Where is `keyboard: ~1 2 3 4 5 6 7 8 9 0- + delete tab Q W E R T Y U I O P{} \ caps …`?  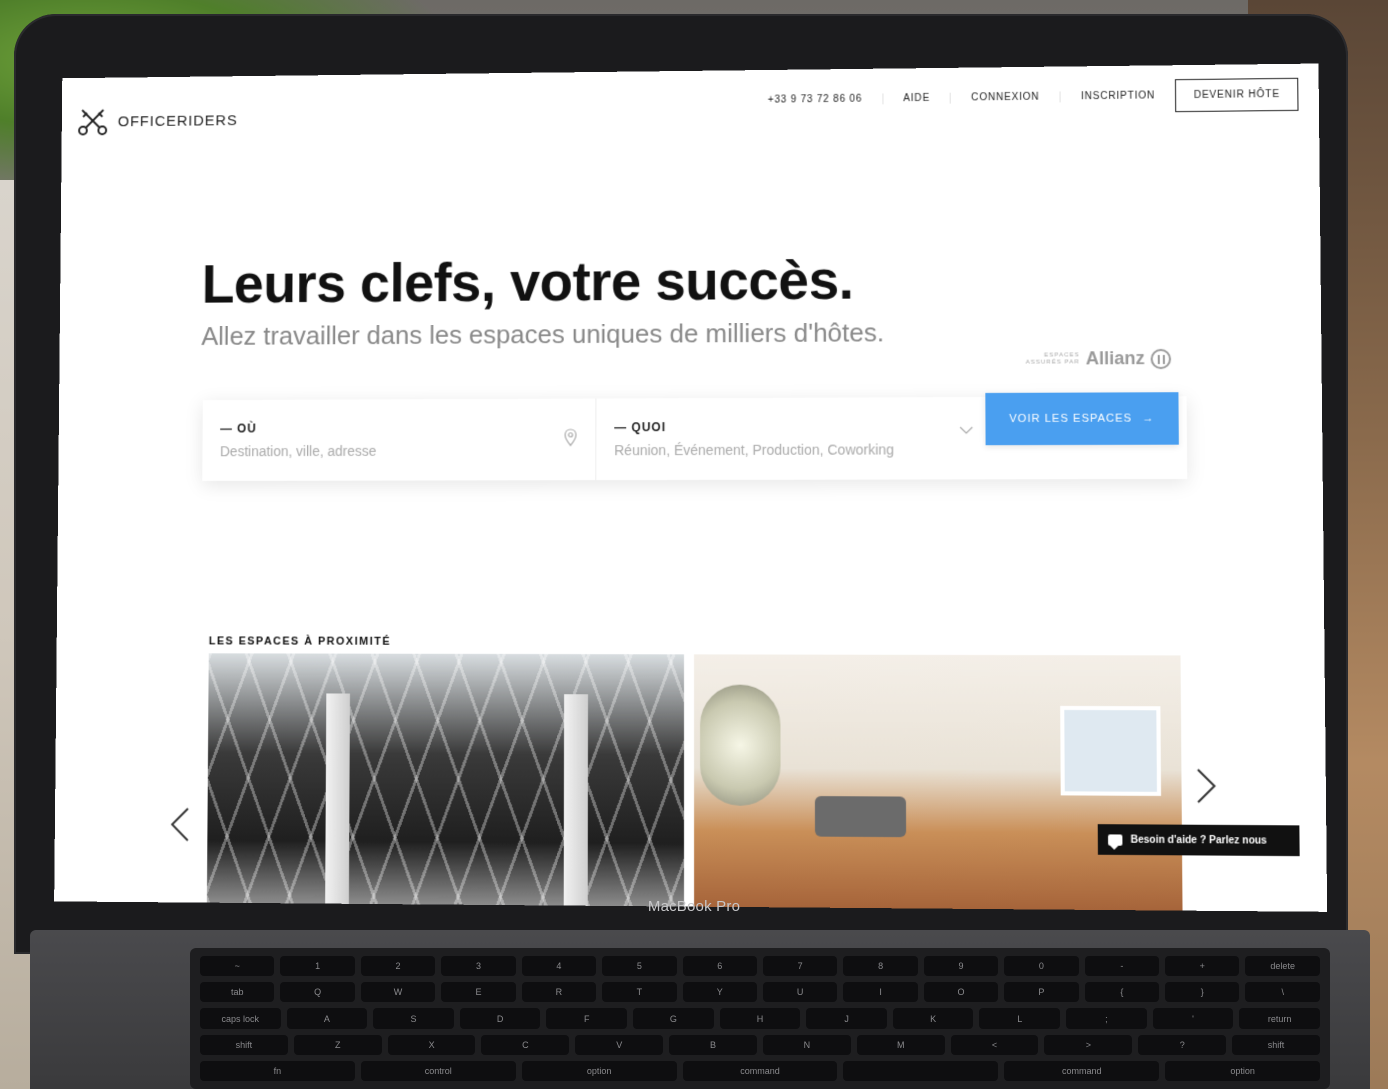 keyboard: ~1 2 3 4 5 6 7 8 9 0- + delete tab Q W E R T Y U I O P{} \ caps … is located at coordinates (760, 1018).